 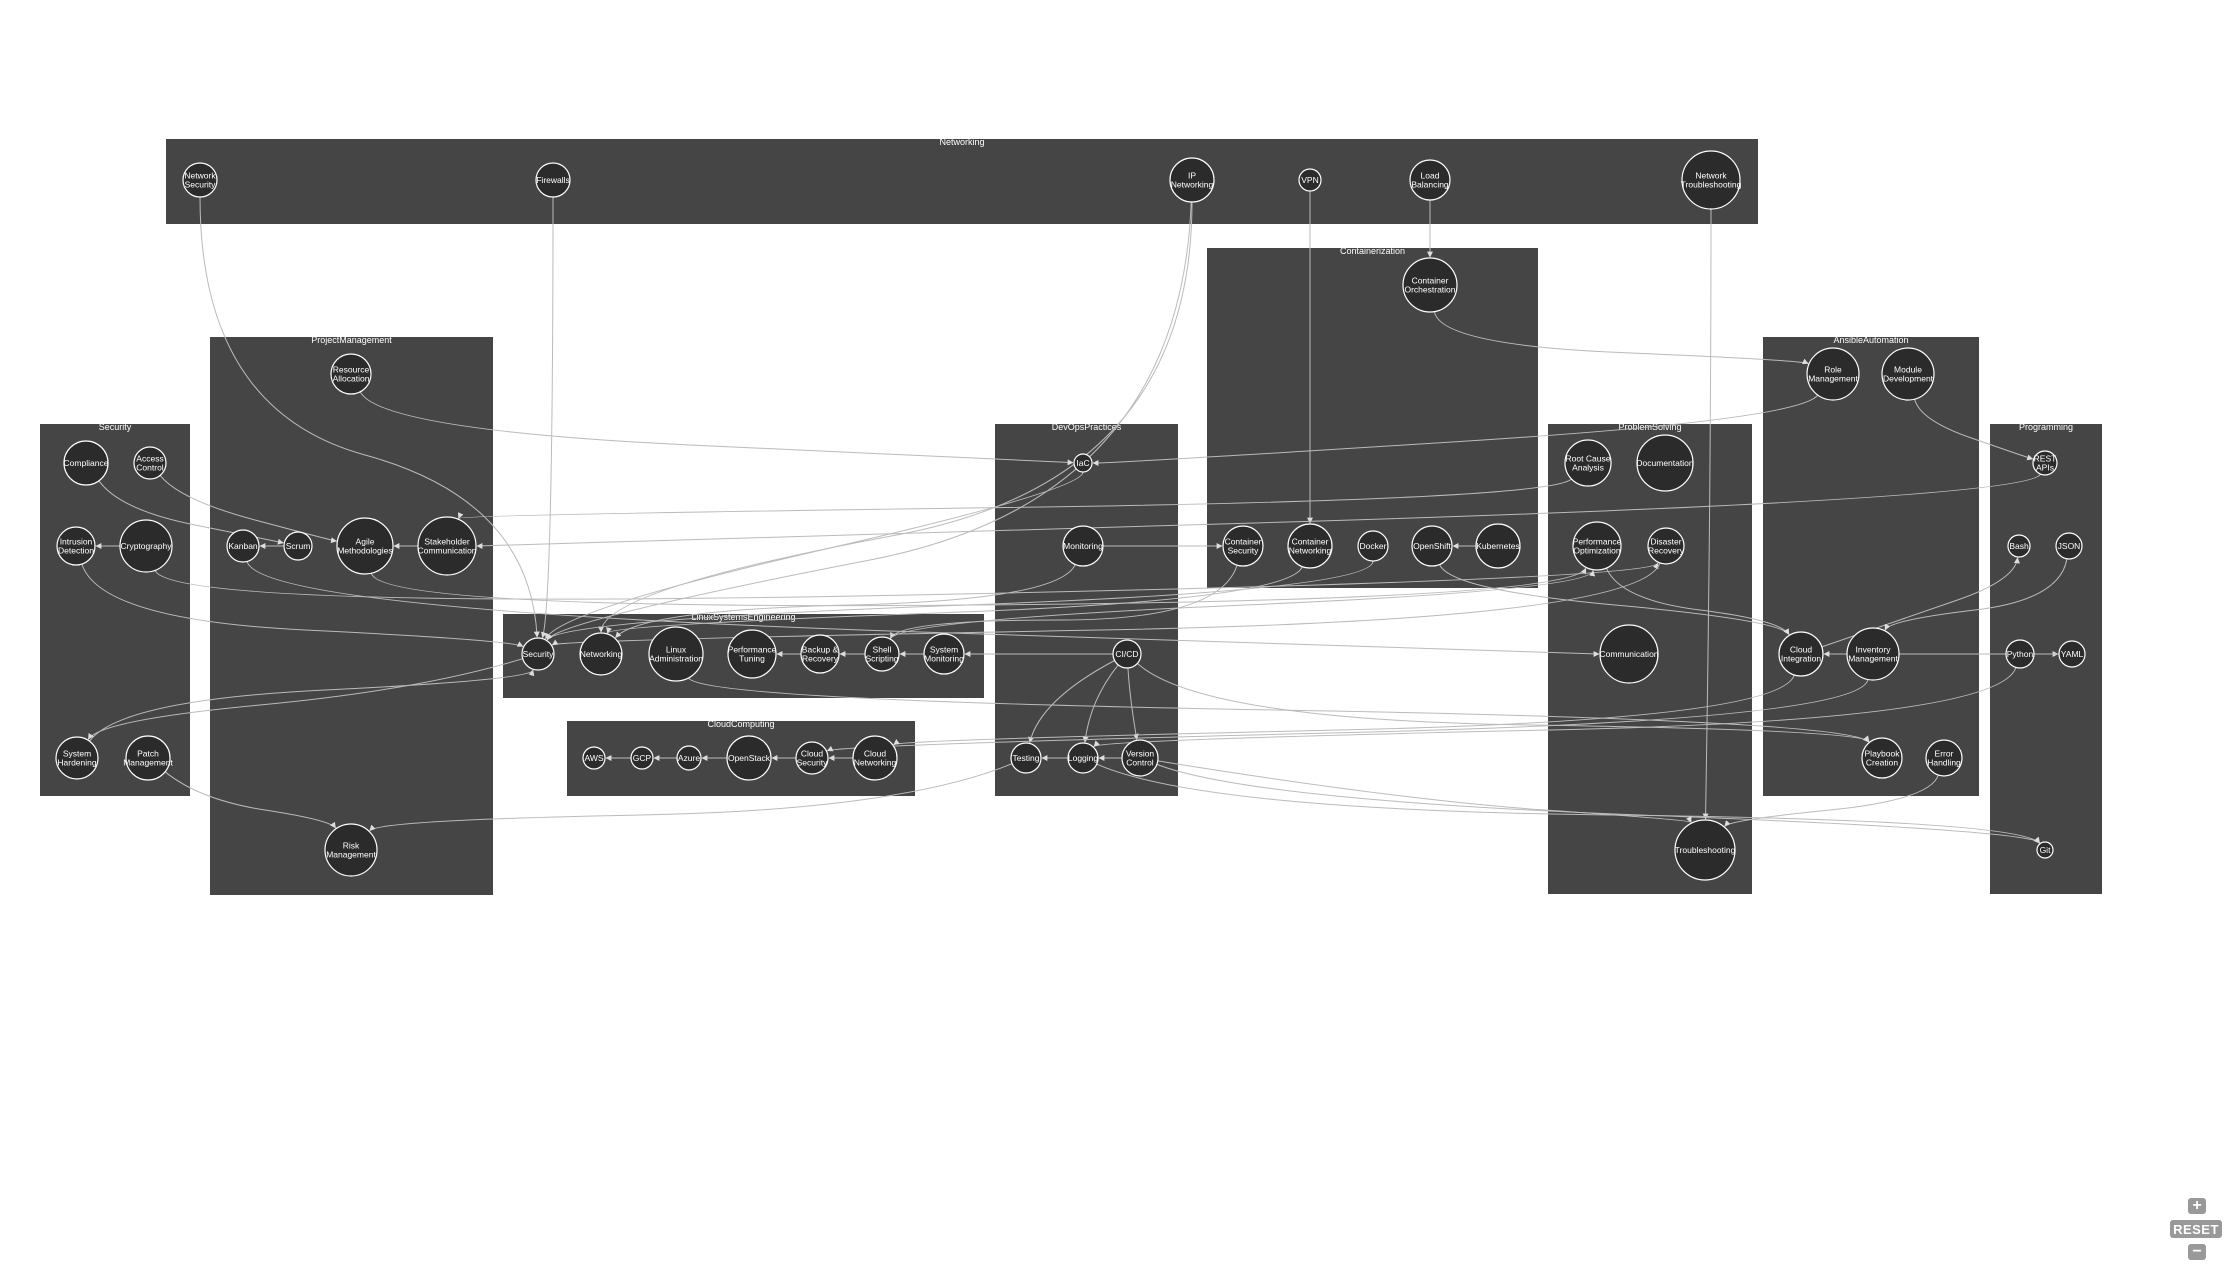 What do you see at coordinates (351, 850) in the screenshot?
I see `node-risk-management: RiskManagement` at bounding box center [351, 850].